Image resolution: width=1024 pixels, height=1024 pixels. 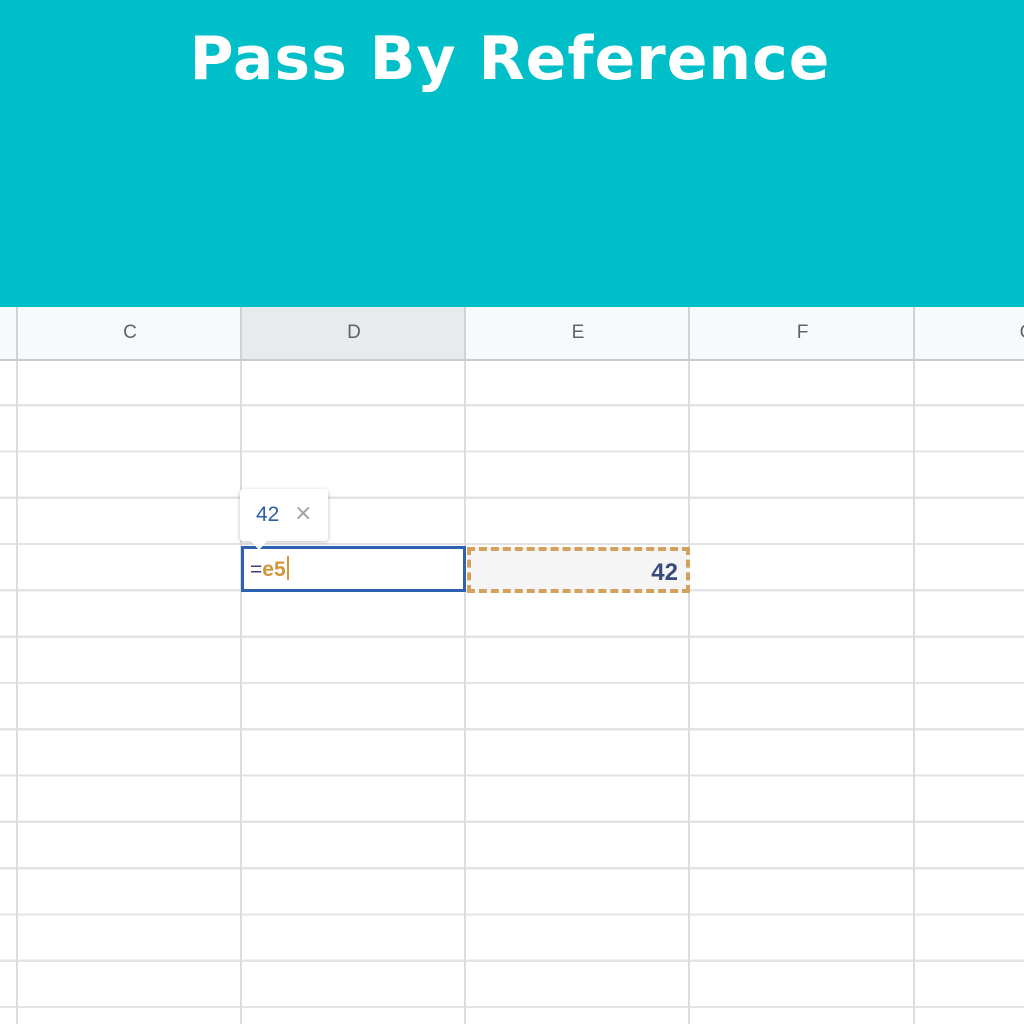 What do you see at coordinates (274, 569) in the screenshot?
I see `formula-reference: e5` at bounding box center [274, 569].